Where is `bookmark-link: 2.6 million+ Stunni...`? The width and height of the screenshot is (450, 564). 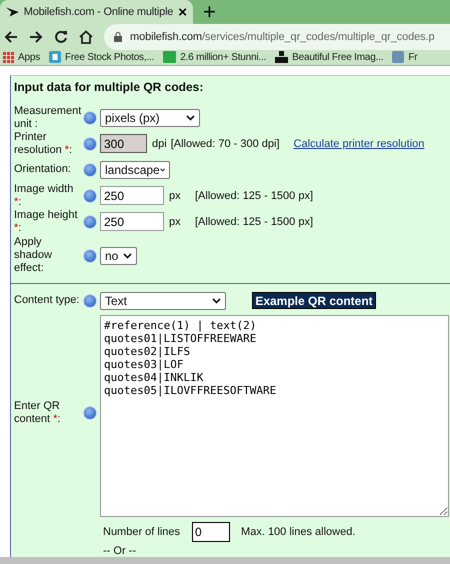 bookmark-link: 2.6 million+ Stunni... is located at coordinates (214, 57).